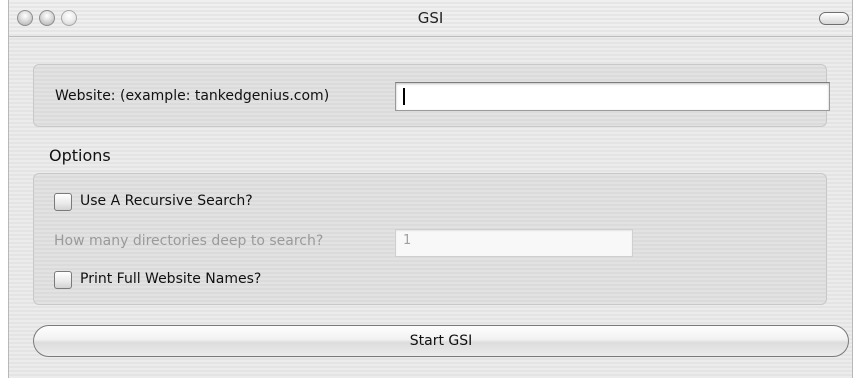 This screenshot has width=861, height=378. What do you see at coordinates (170, 279) in the screenshot?
I see `print-full-names-label: Print Full Website Names?` at bounding box center [170, 279].